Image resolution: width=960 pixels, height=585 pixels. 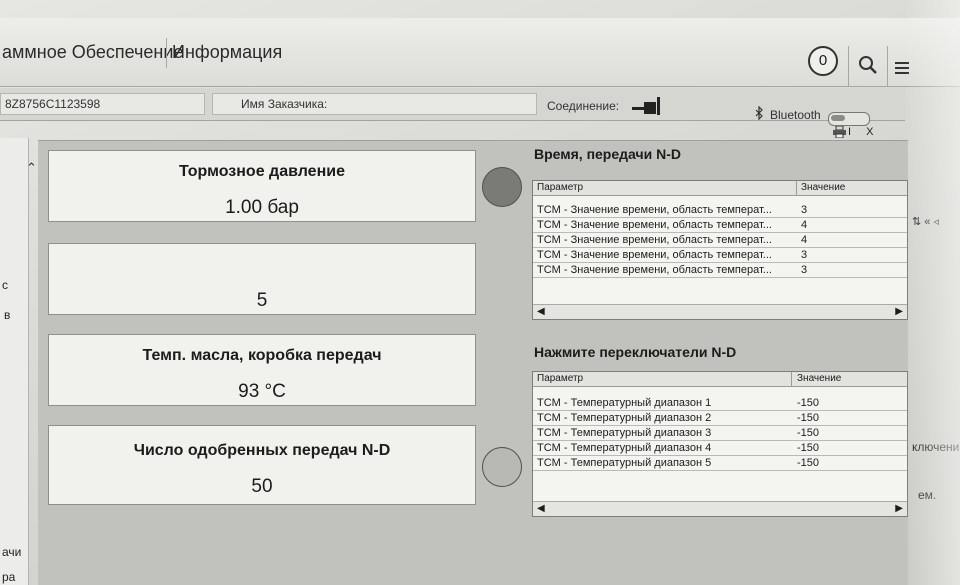 What do you see at coordinates (5, 285) in the screenshot?
I see `sidebar-fragment: с` at bounding box center [5, 285].